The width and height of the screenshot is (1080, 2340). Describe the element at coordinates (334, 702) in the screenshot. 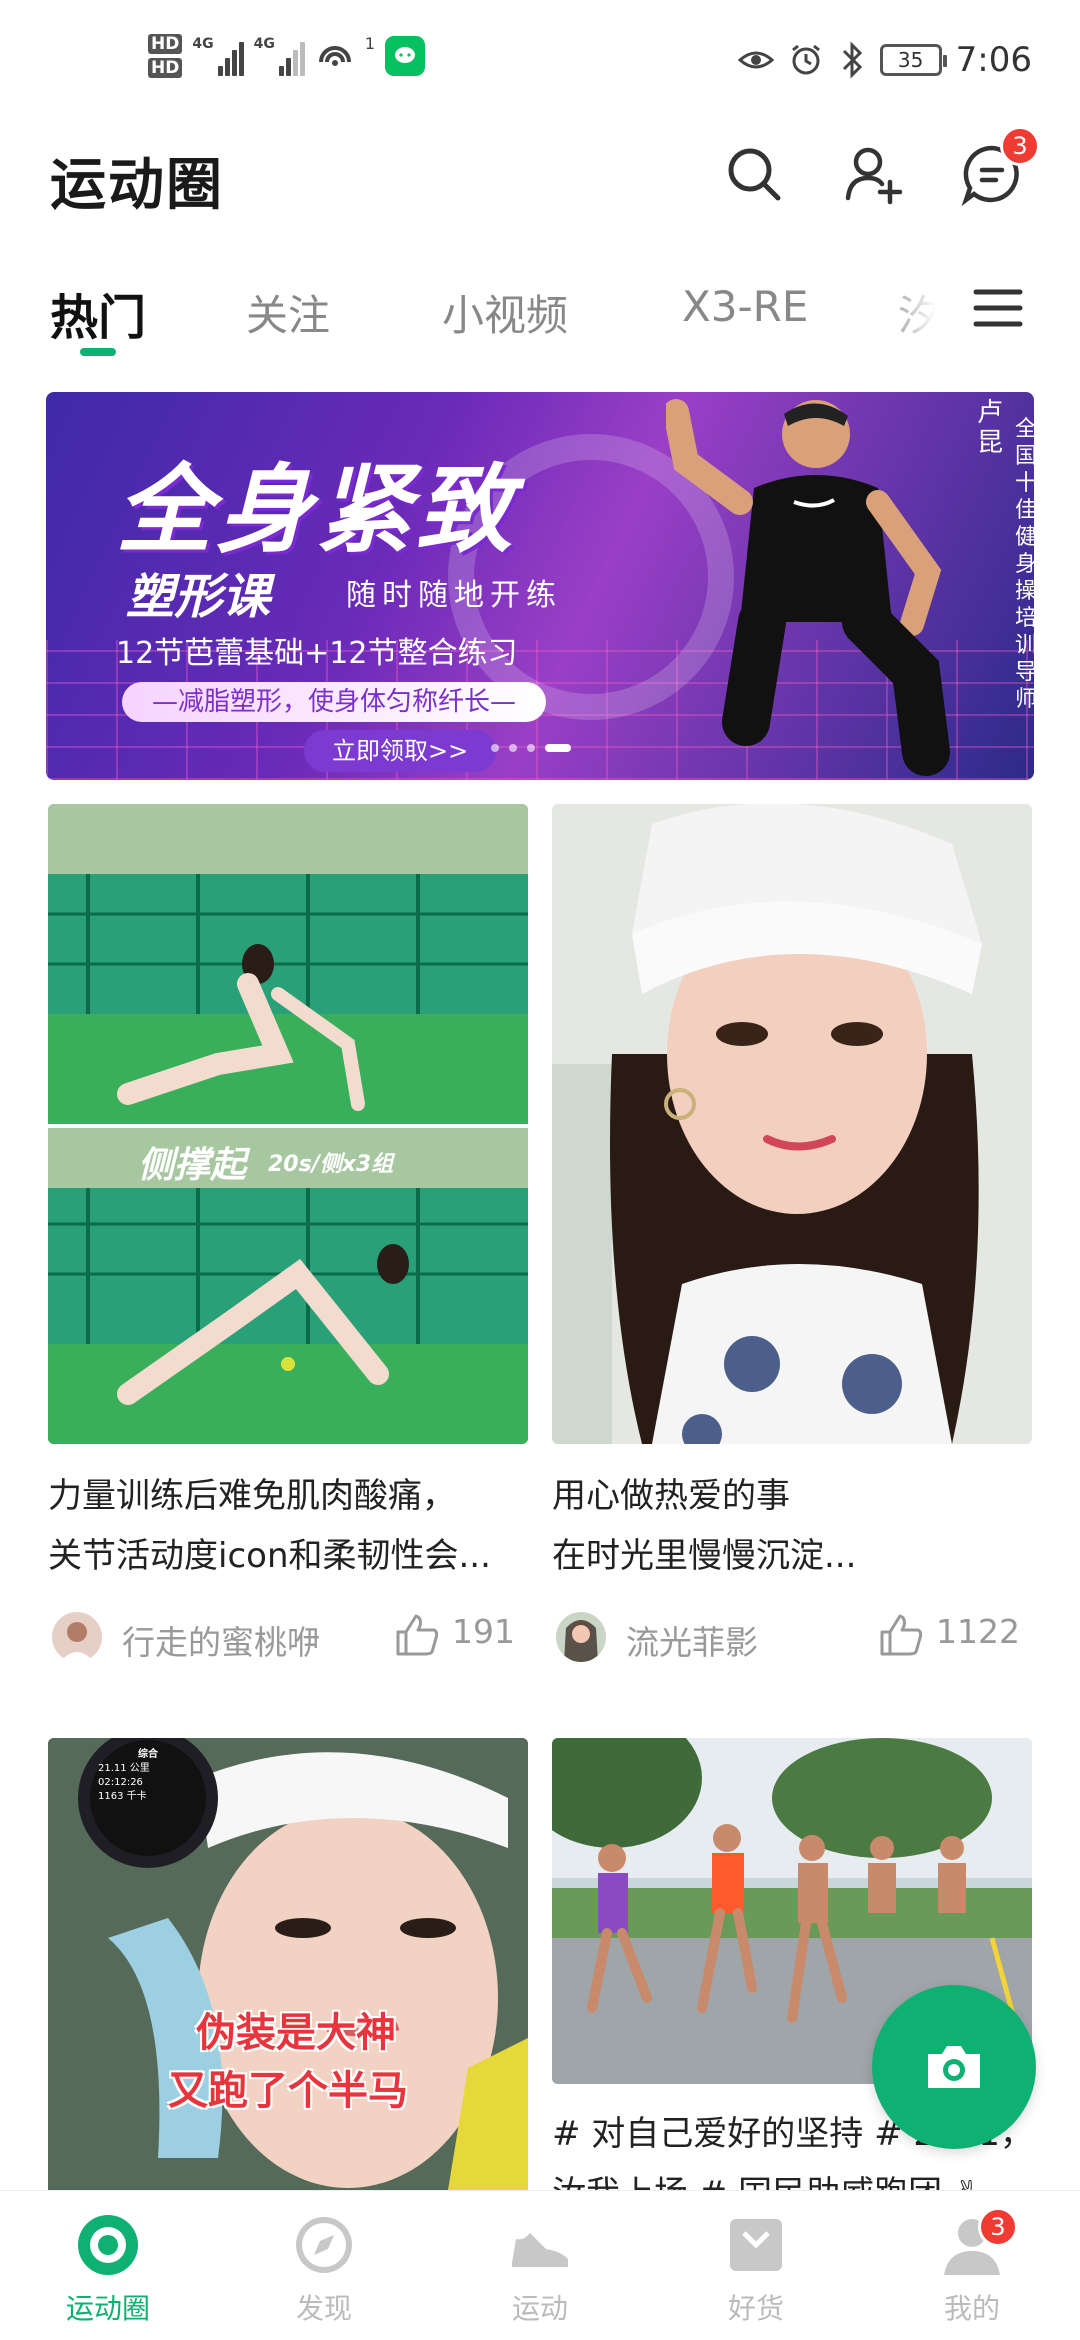

I see `banner-pill: —减脂塑形，使身体匀称纤长—` at that location.